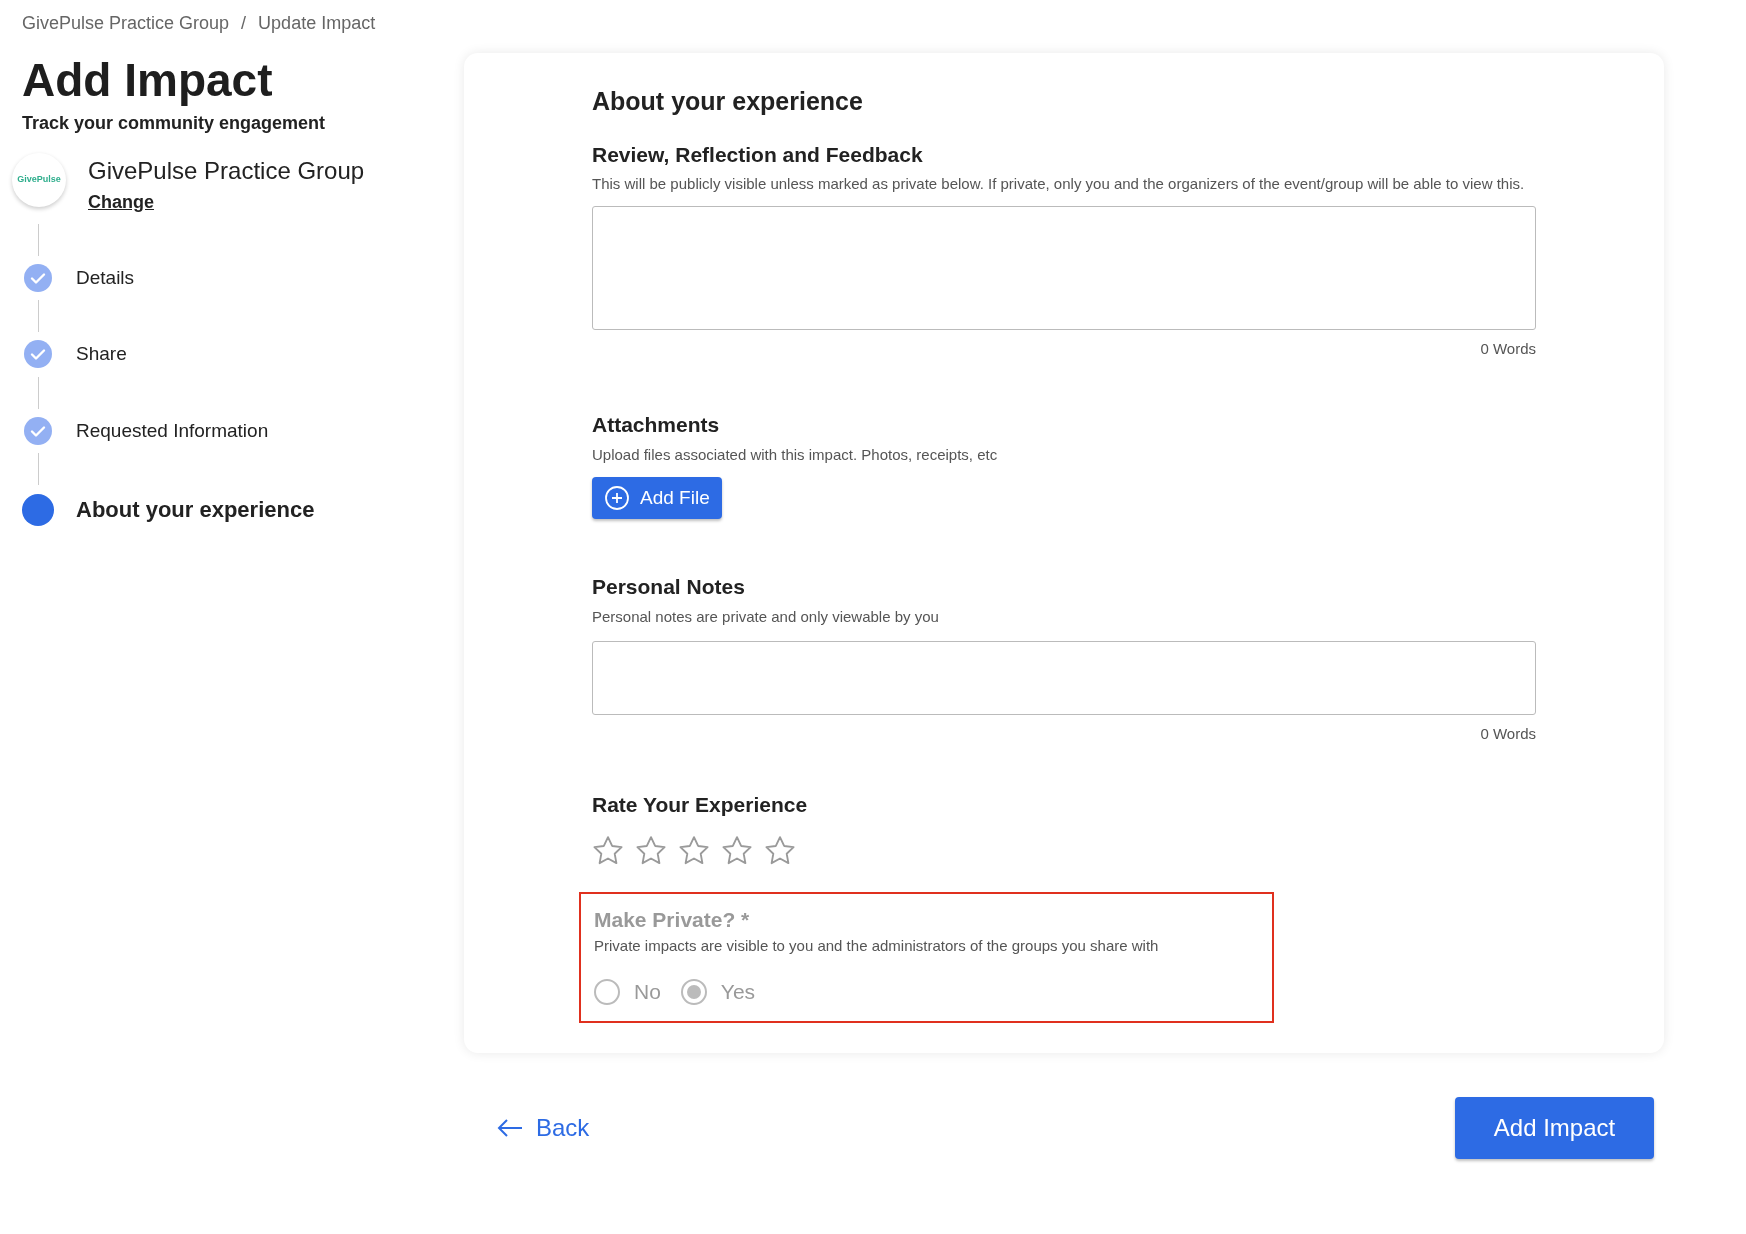 This screenshot has width=1746, height=1234. I want to click on page-title: Add Impact, so click(148, 80).